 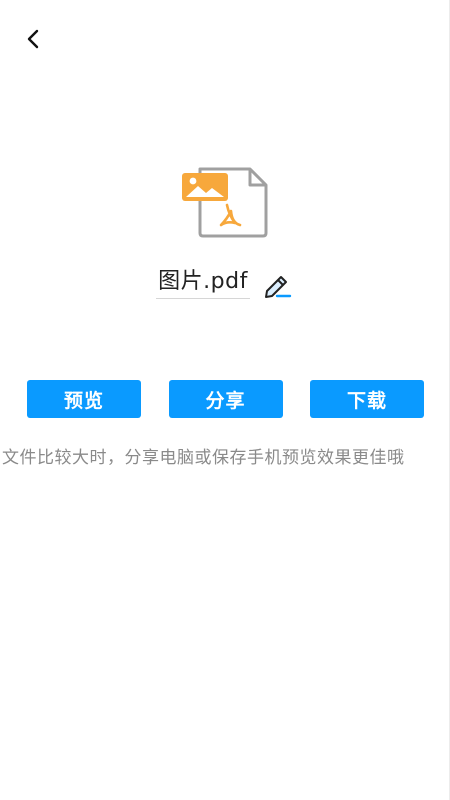 I want to click on action-buttons: 预览 分享 下载, so click(x=225, y=399).